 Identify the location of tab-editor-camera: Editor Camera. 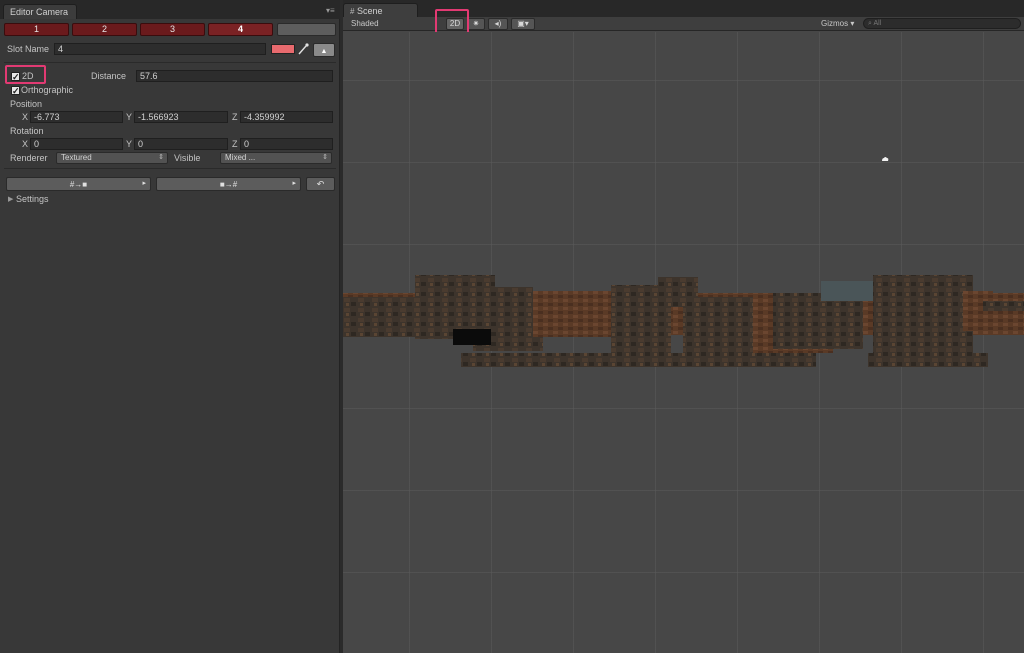
(40, 11).